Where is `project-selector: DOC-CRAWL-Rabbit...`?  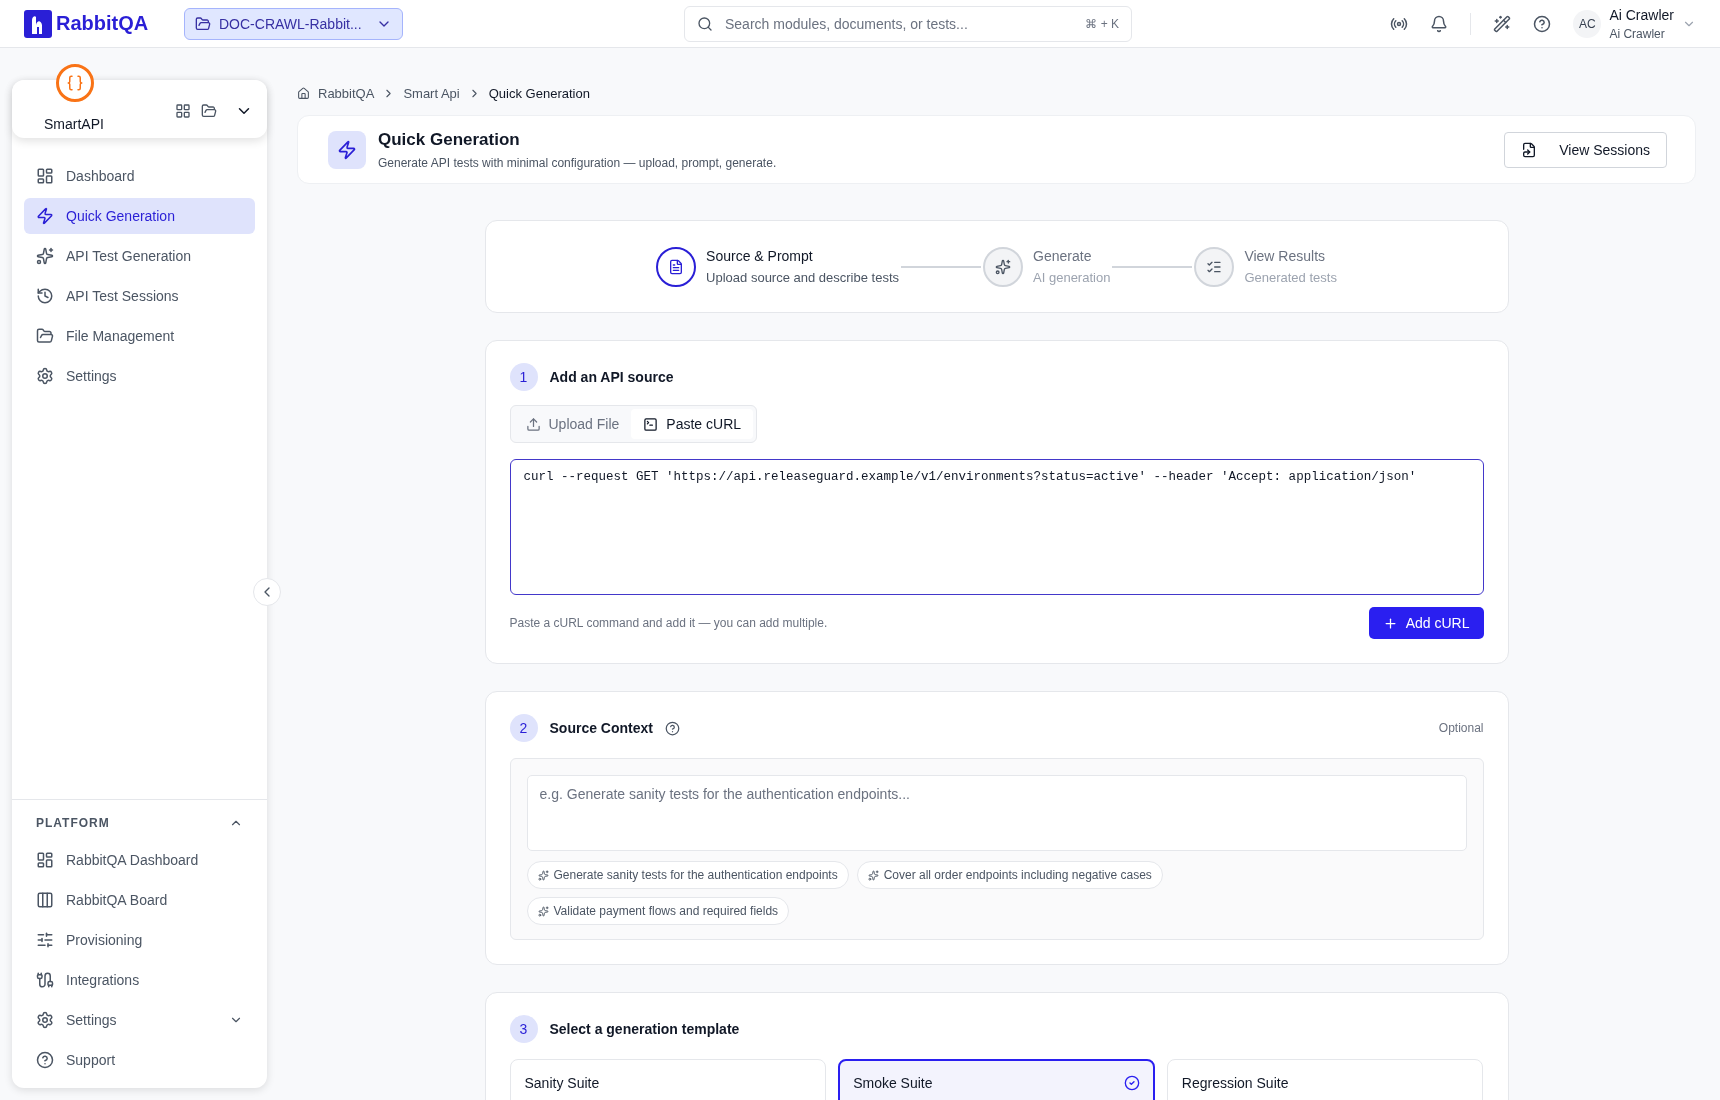
project-selector: DOC-CRAWL-Rabbit... is located at coordinates (293, 23).